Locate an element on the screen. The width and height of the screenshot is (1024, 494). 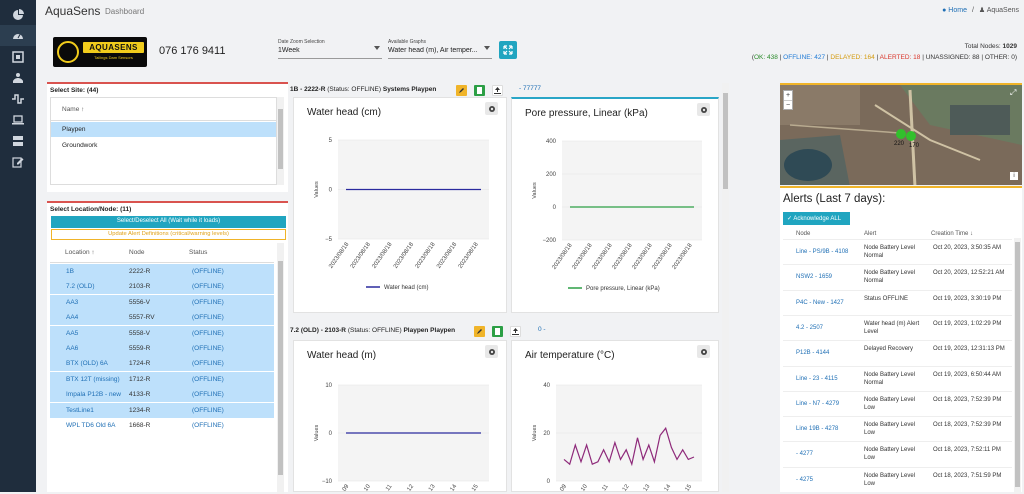
group2-link: 0 - is located at coordinates (542, 329).